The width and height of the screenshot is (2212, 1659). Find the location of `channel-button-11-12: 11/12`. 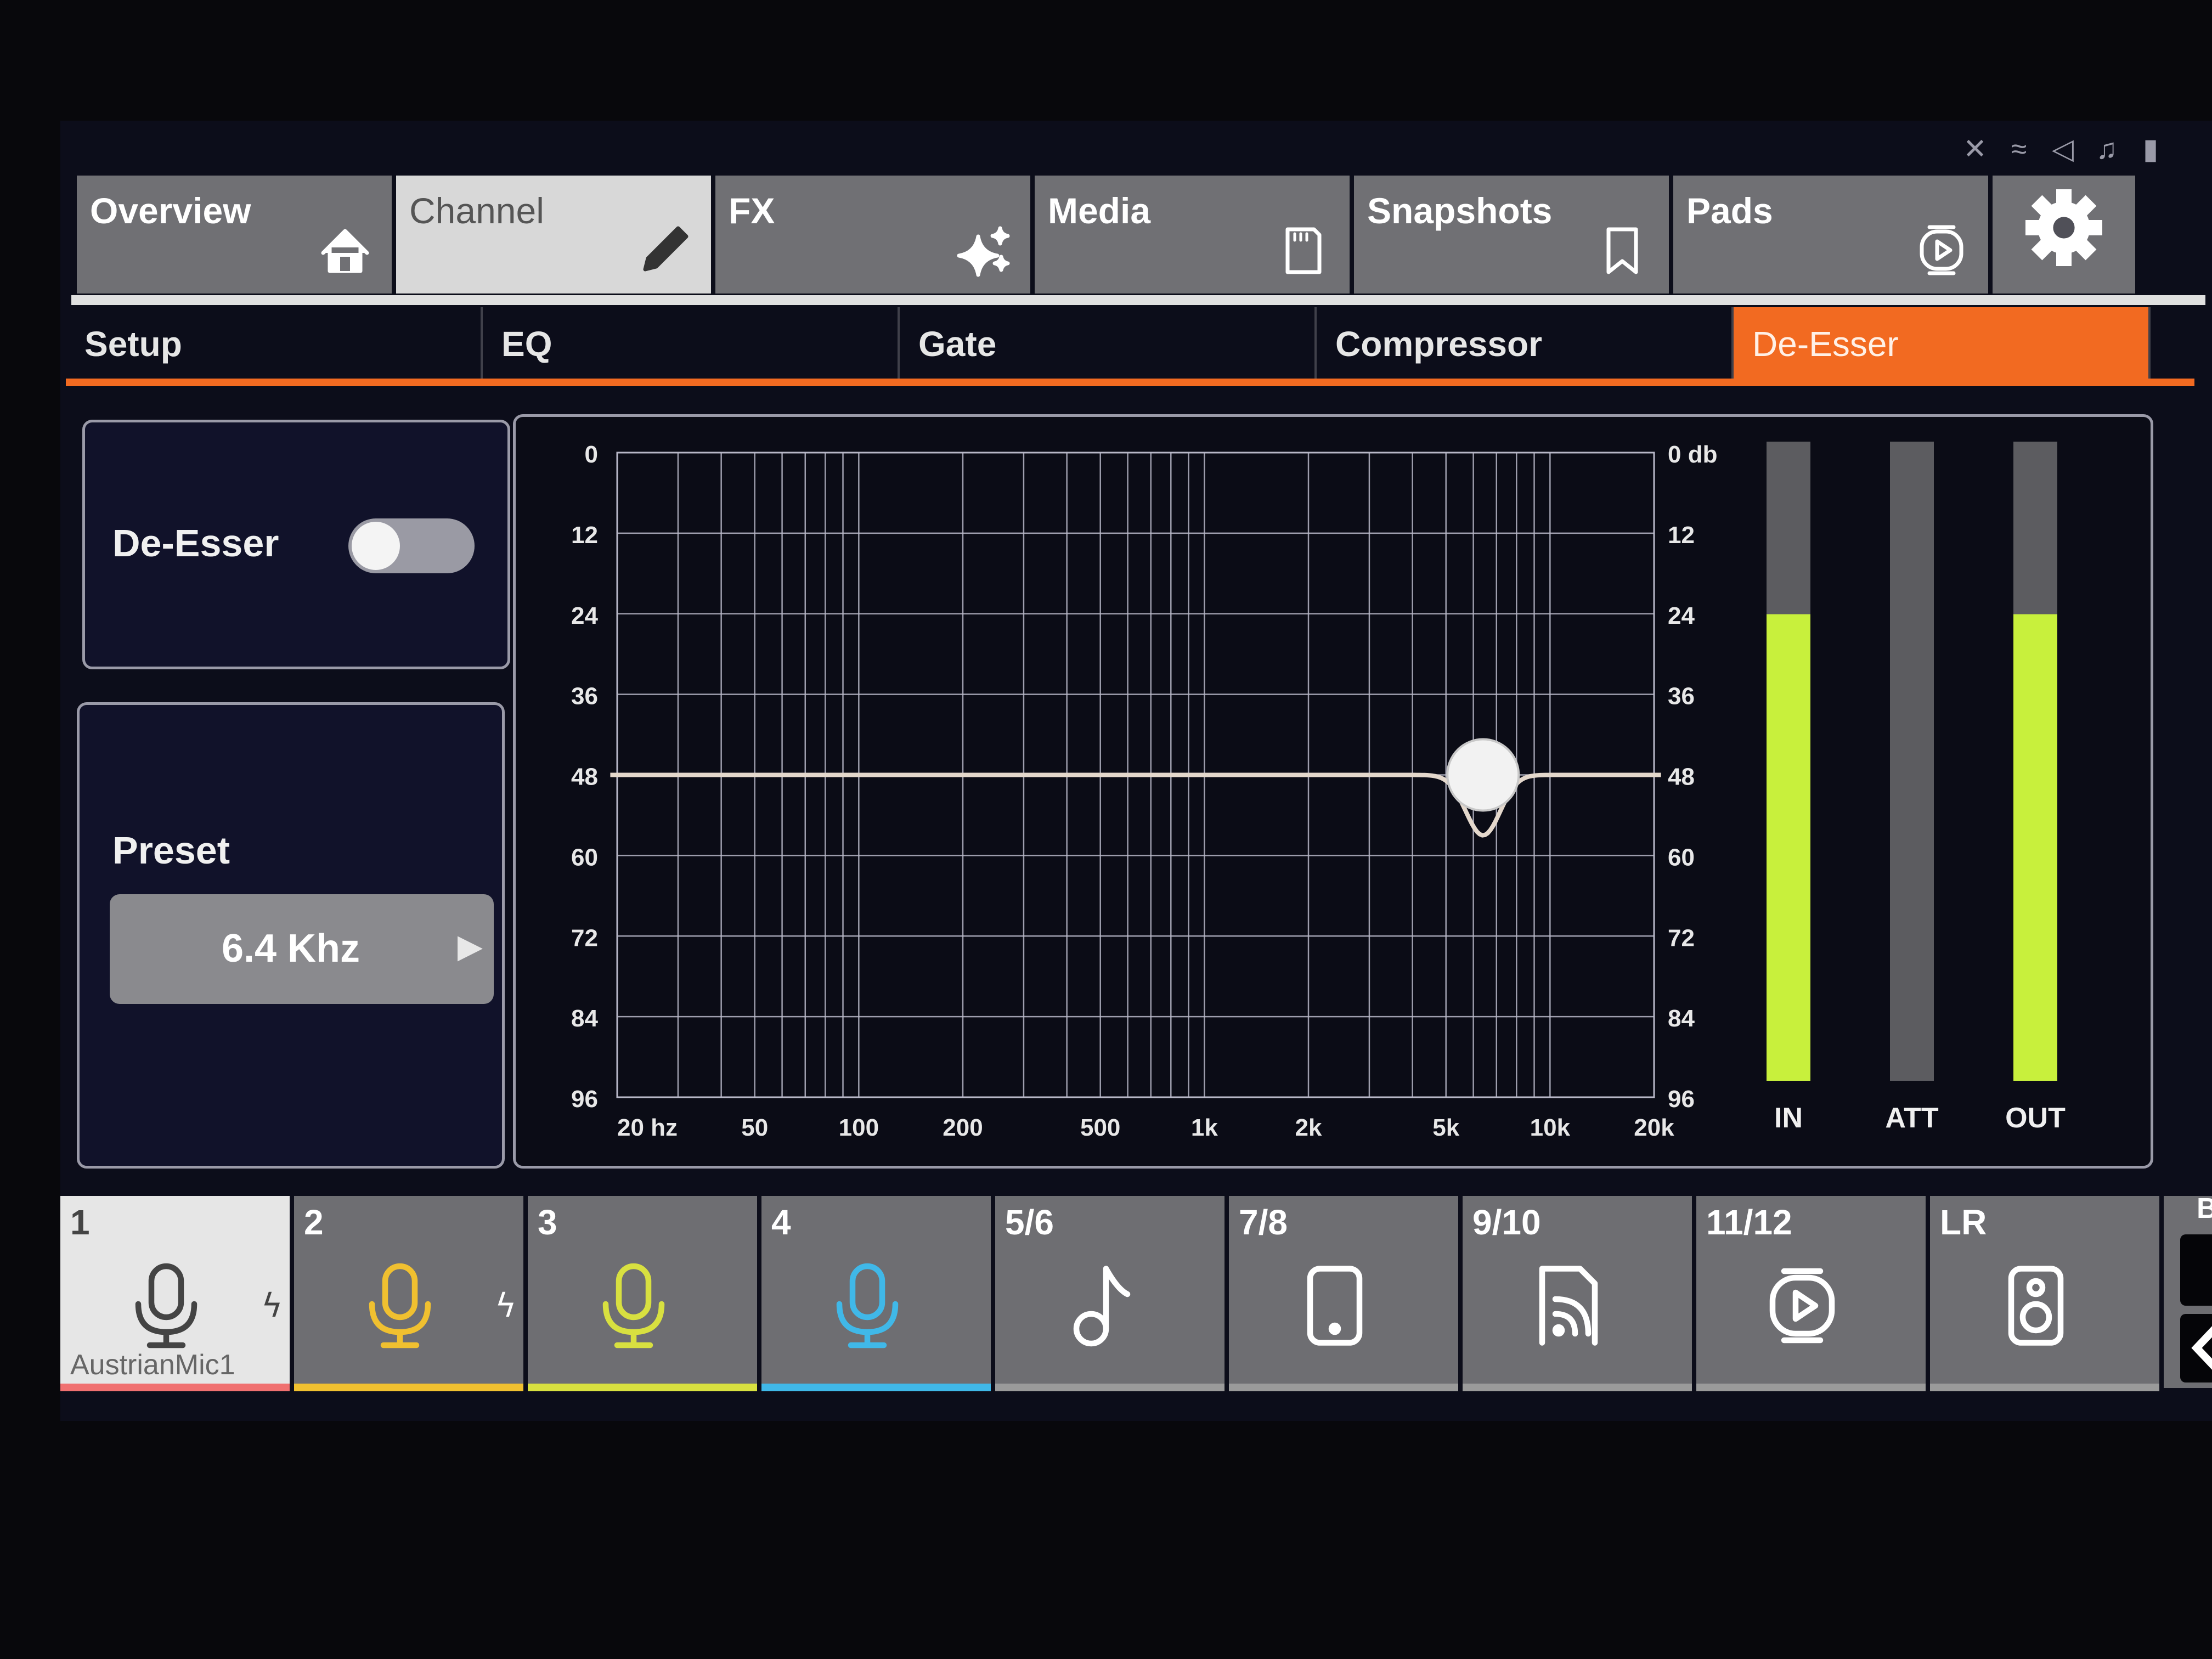

channel-button-11-12: 11/12 is located at coordinates (1811, 1293).